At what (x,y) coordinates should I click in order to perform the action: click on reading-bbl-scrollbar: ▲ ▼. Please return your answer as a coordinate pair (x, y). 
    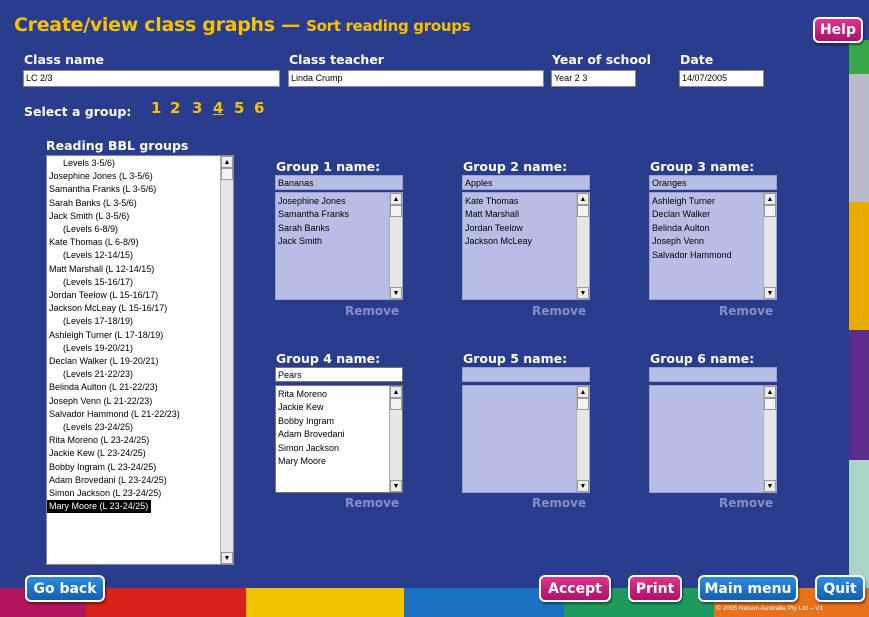
    Looking at the image, I should click on (226, 360).